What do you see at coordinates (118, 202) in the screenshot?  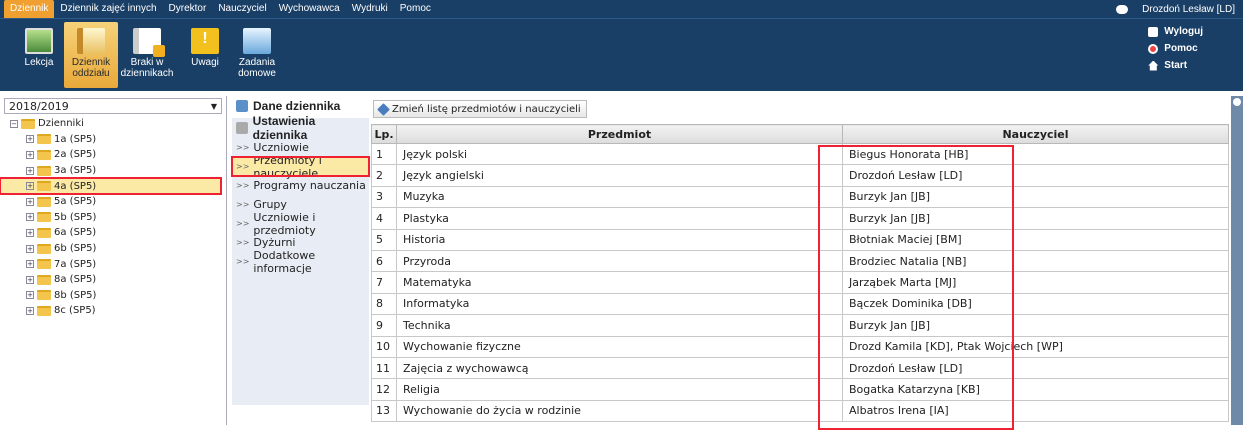 I see `tree-item-class: +5a (SP5)` at bounding box center [118, 202].